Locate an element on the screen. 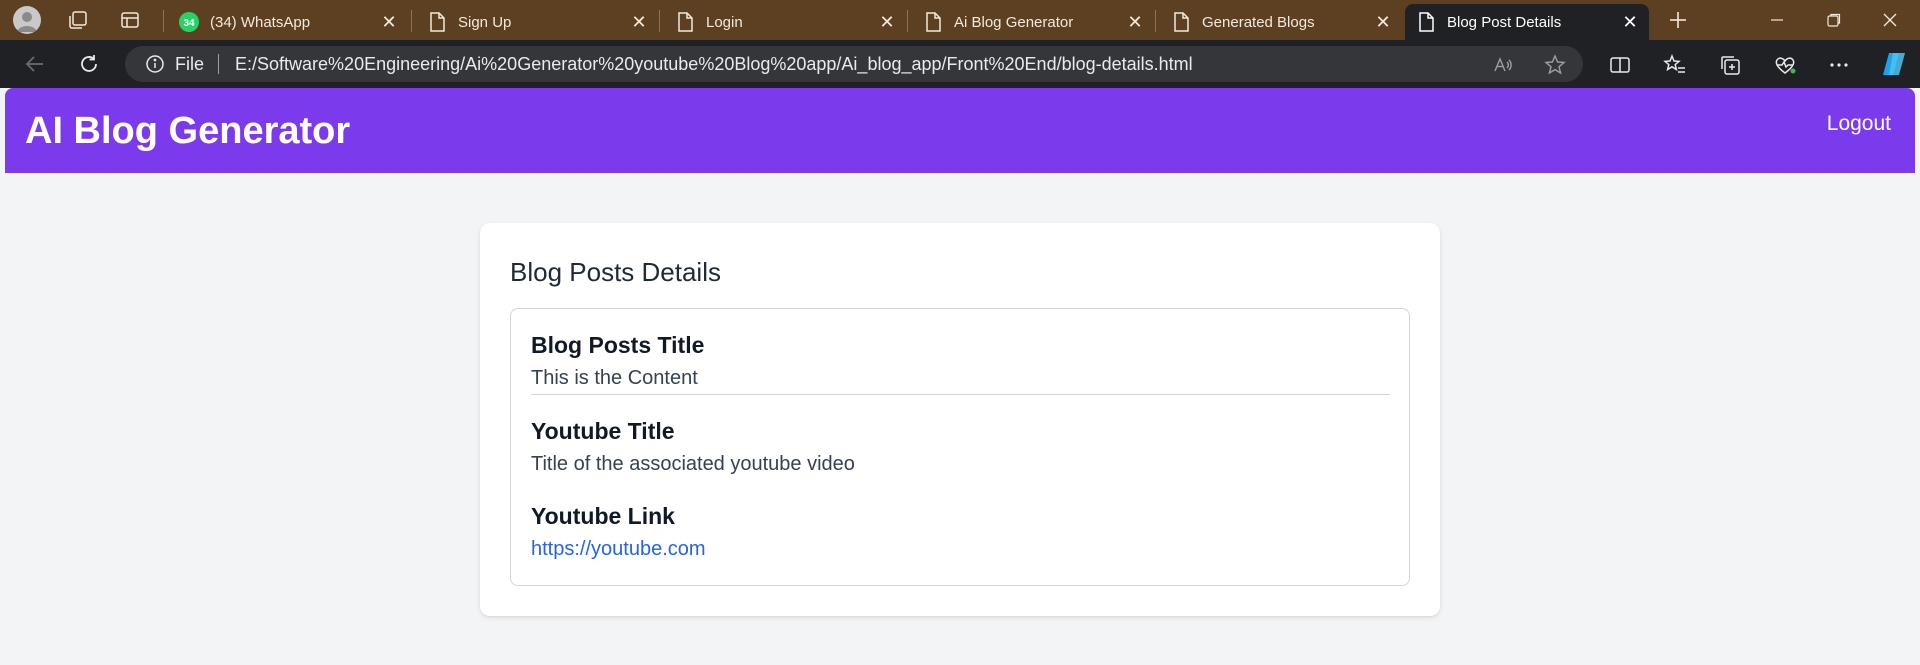 The image size is (1920, 665). youtube-link-heading: Youtube Link is located at coordinates (603, 516).